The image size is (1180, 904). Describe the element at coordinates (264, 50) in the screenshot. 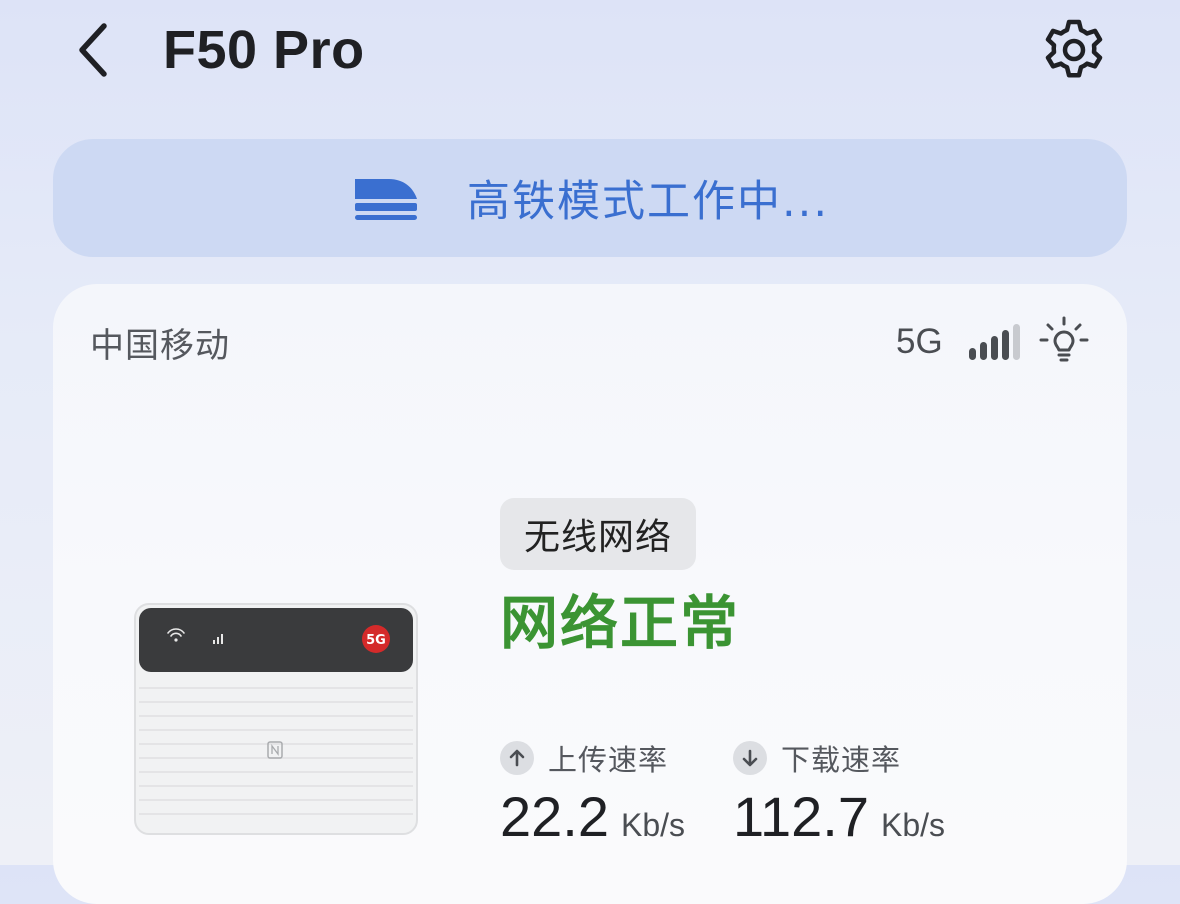

I see `page-title: F50 Pro` at that location.